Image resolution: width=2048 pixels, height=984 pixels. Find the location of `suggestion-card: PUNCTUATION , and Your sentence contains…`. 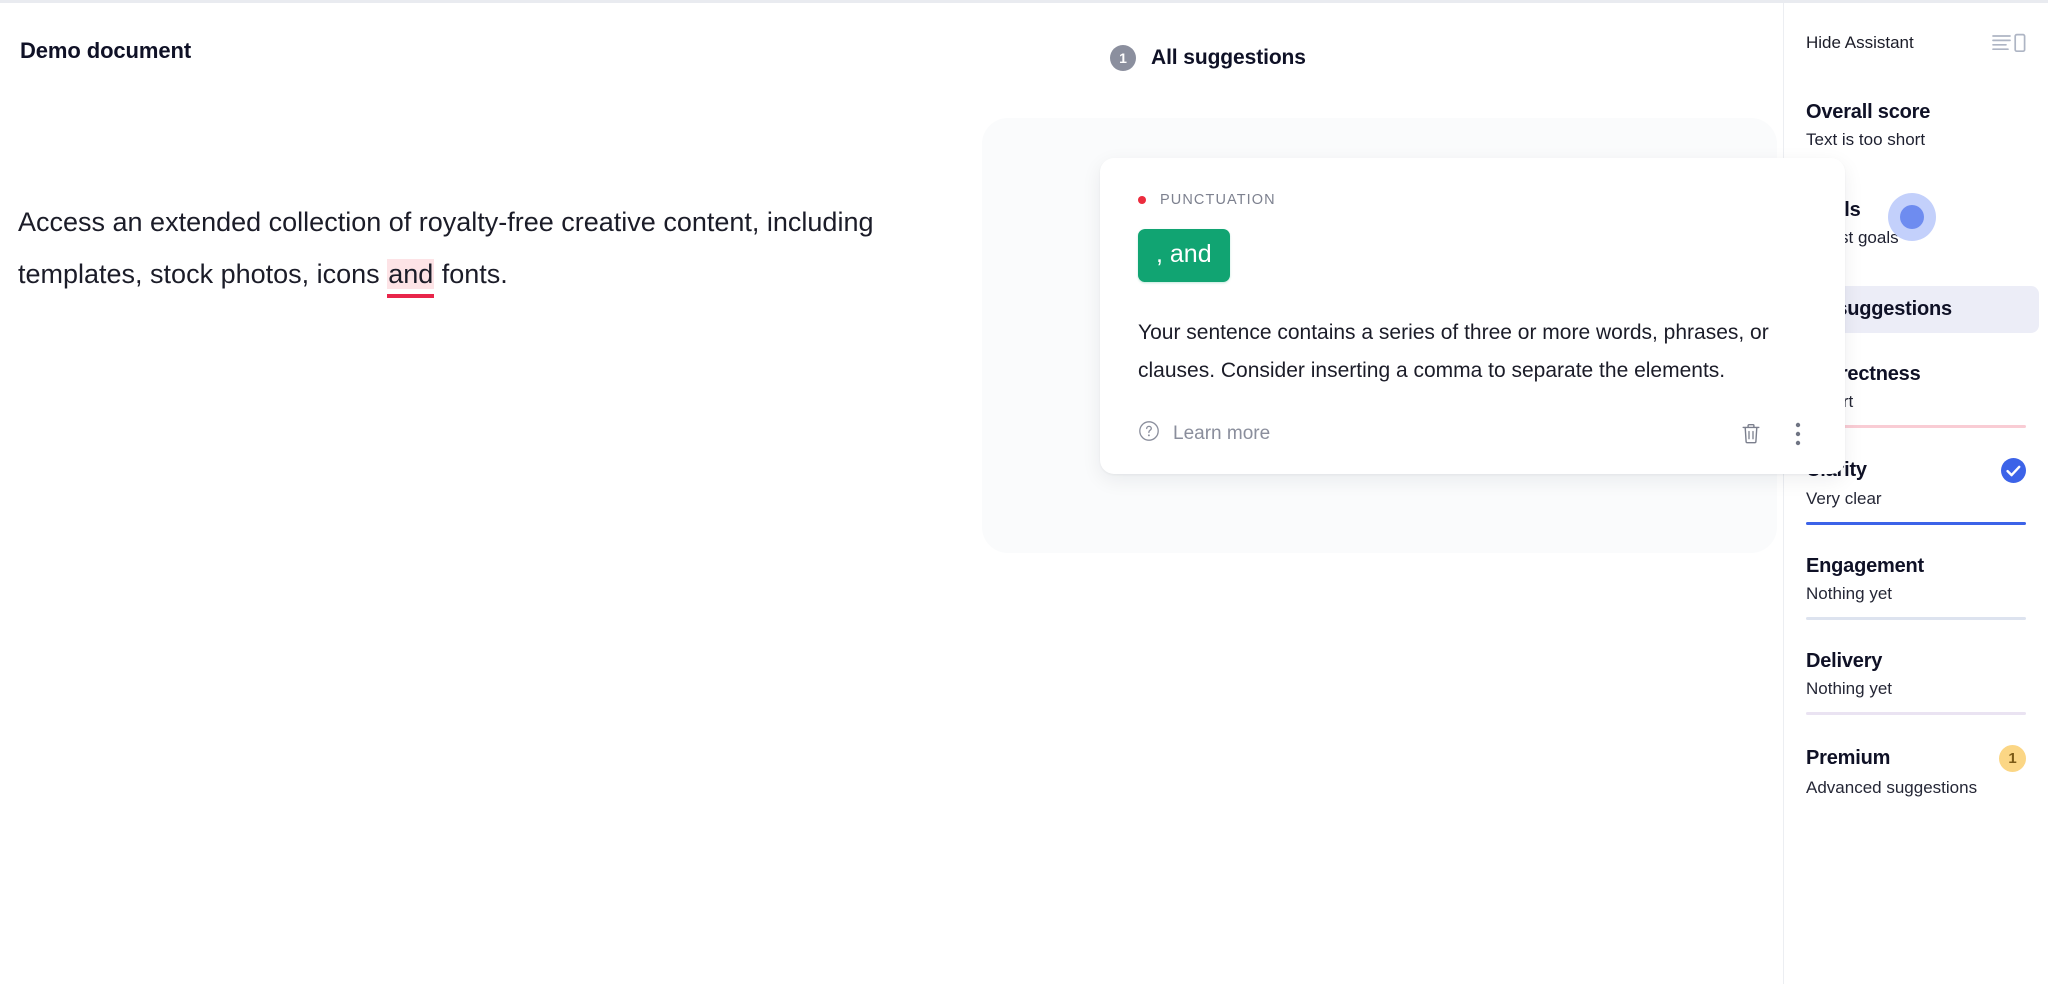

suggestion-card: PUNCTUATION , and Your sentence contains… is located at coordinates (1472, 316).